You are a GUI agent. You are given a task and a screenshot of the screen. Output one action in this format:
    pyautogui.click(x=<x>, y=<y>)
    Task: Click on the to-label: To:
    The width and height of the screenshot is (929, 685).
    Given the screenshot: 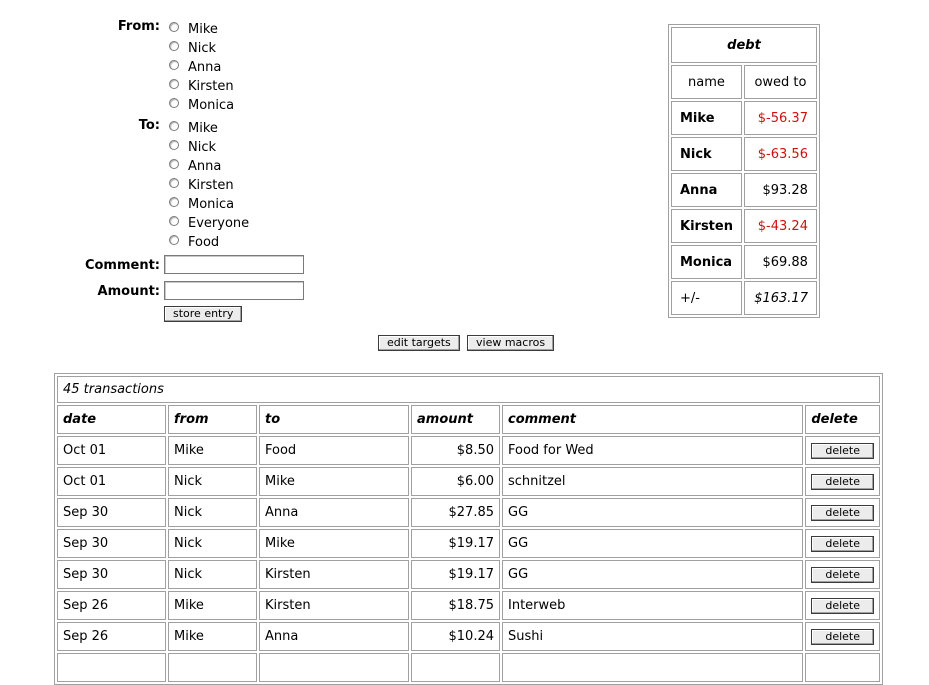 What is the action you would take?
    pyautogui.click(x=149, y=125)
    